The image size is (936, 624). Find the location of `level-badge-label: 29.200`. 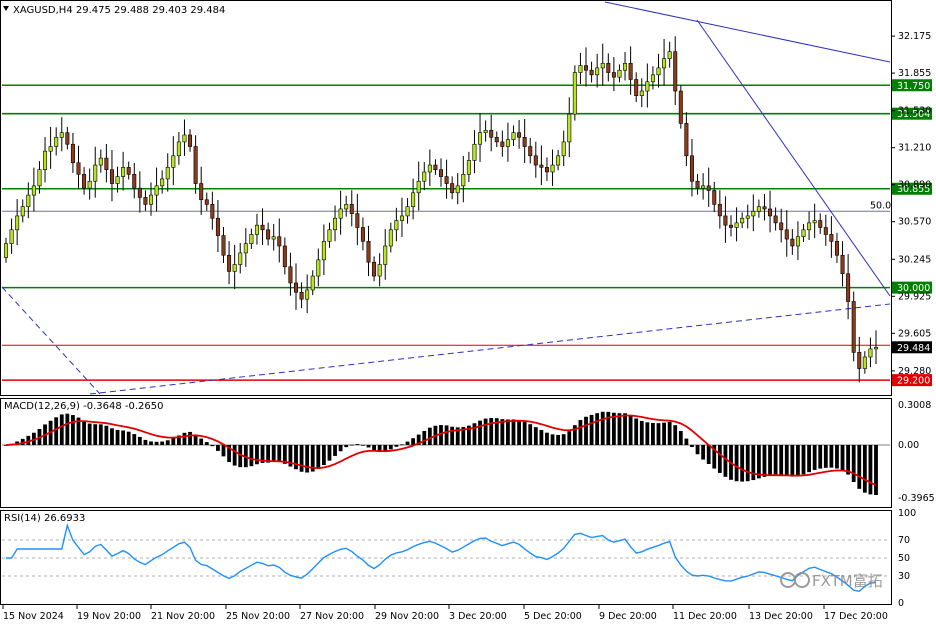

level-badge-label: 29.200 is located at coordinates (913, 381).